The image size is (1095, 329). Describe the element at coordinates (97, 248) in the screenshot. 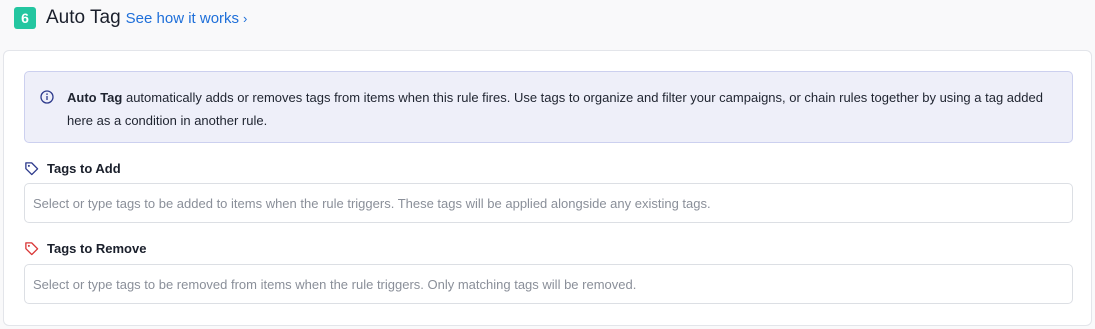

I see `tags-to-remove-label: Tags to Remove` at that location.